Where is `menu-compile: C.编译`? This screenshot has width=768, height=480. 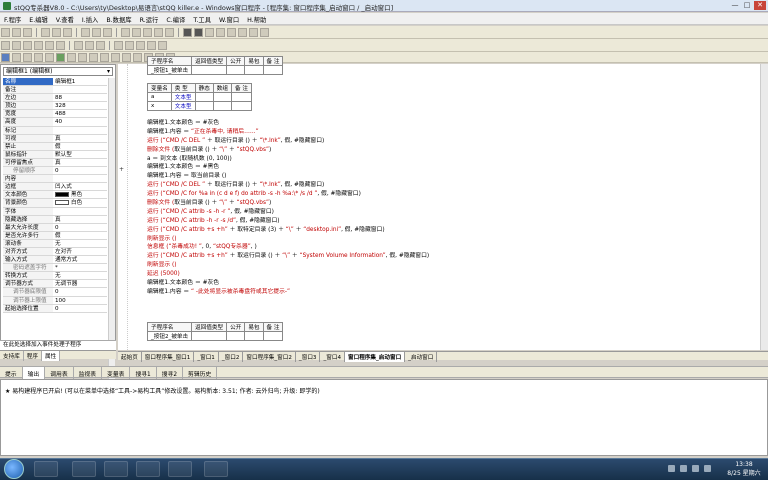 menu-compile: C.编译 is located at coordinates (175, 19).